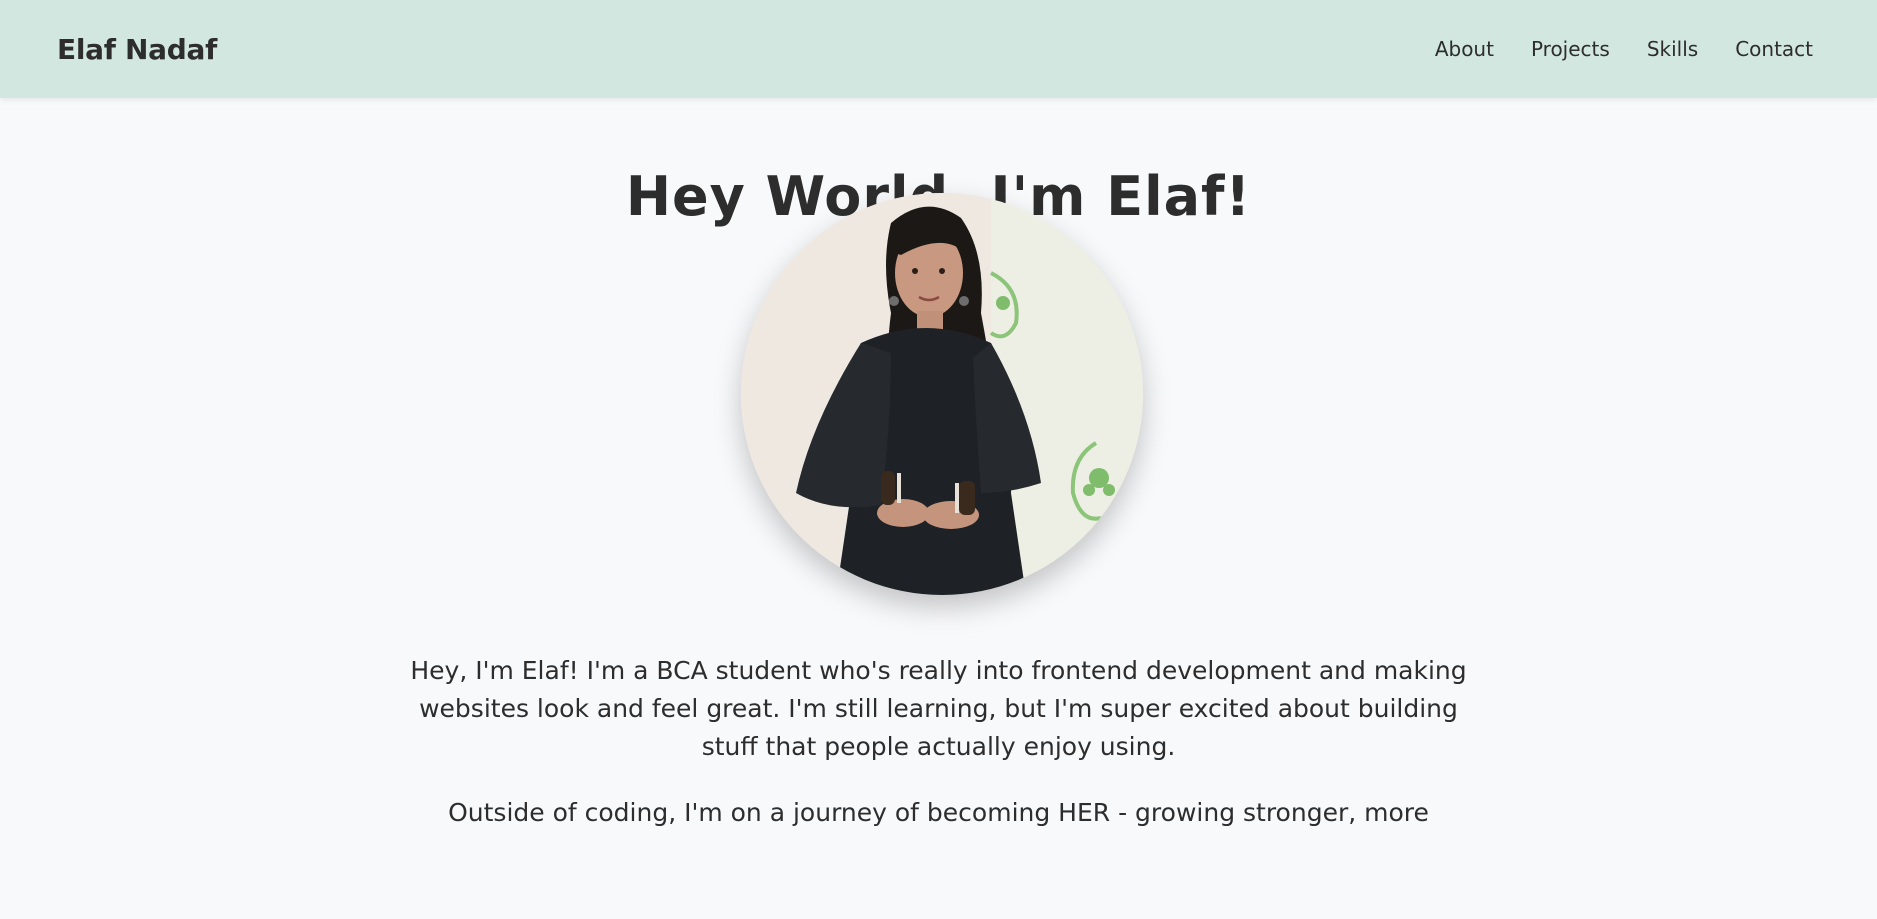  Describe the element at coordinates (1774, 49) in the screenshot. I see `nav-link-contact: Contact` at that location.